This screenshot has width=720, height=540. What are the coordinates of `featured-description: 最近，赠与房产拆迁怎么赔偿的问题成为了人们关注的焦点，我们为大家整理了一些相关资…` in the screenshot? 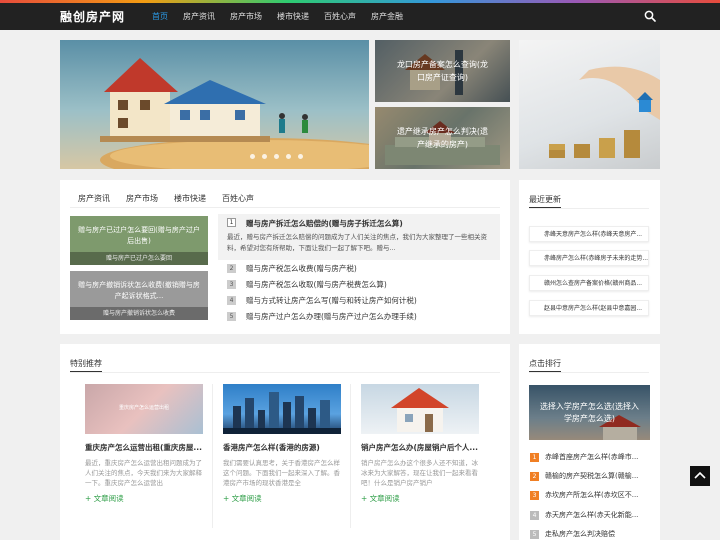 It's located at (357, 242).